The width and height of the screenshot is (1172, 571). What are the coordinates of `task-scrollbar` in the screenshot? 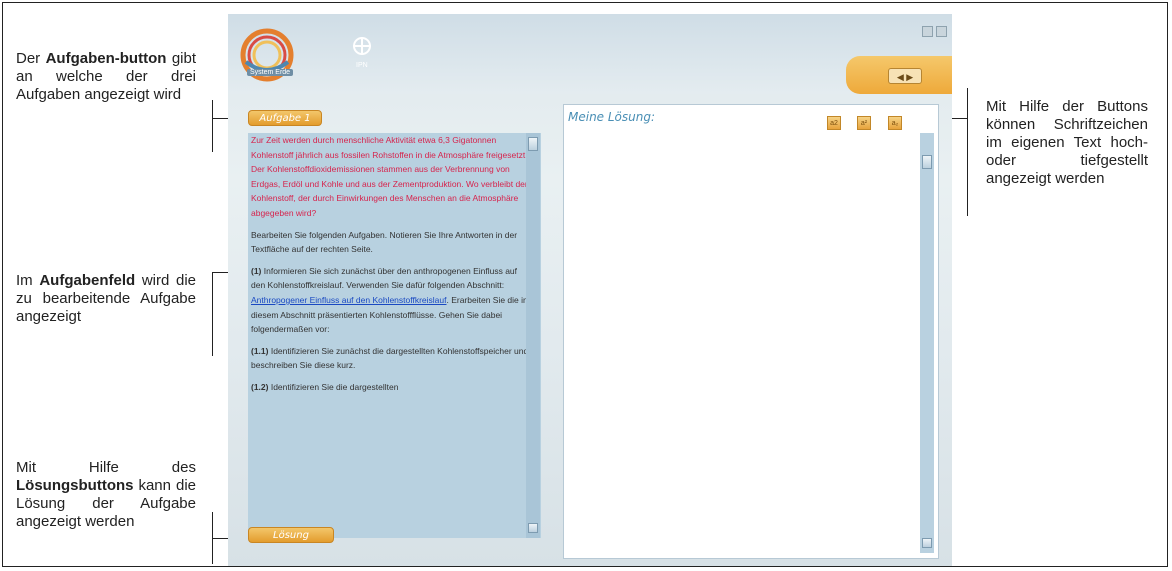 It's located at (533, 335).